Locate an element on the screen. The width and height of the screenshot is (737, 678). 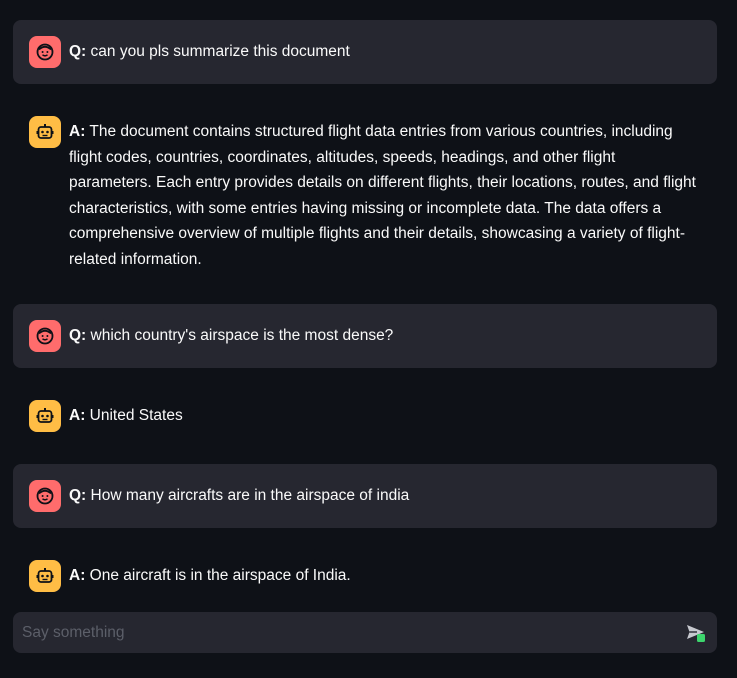
chat-input is located at coordinates (343, 632).